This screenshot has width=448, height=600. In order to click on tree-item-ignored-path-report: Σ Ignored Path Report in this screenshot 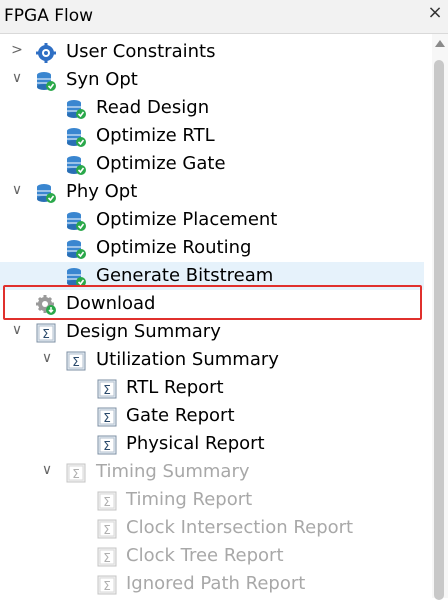, I will do `click(212, 584)`.